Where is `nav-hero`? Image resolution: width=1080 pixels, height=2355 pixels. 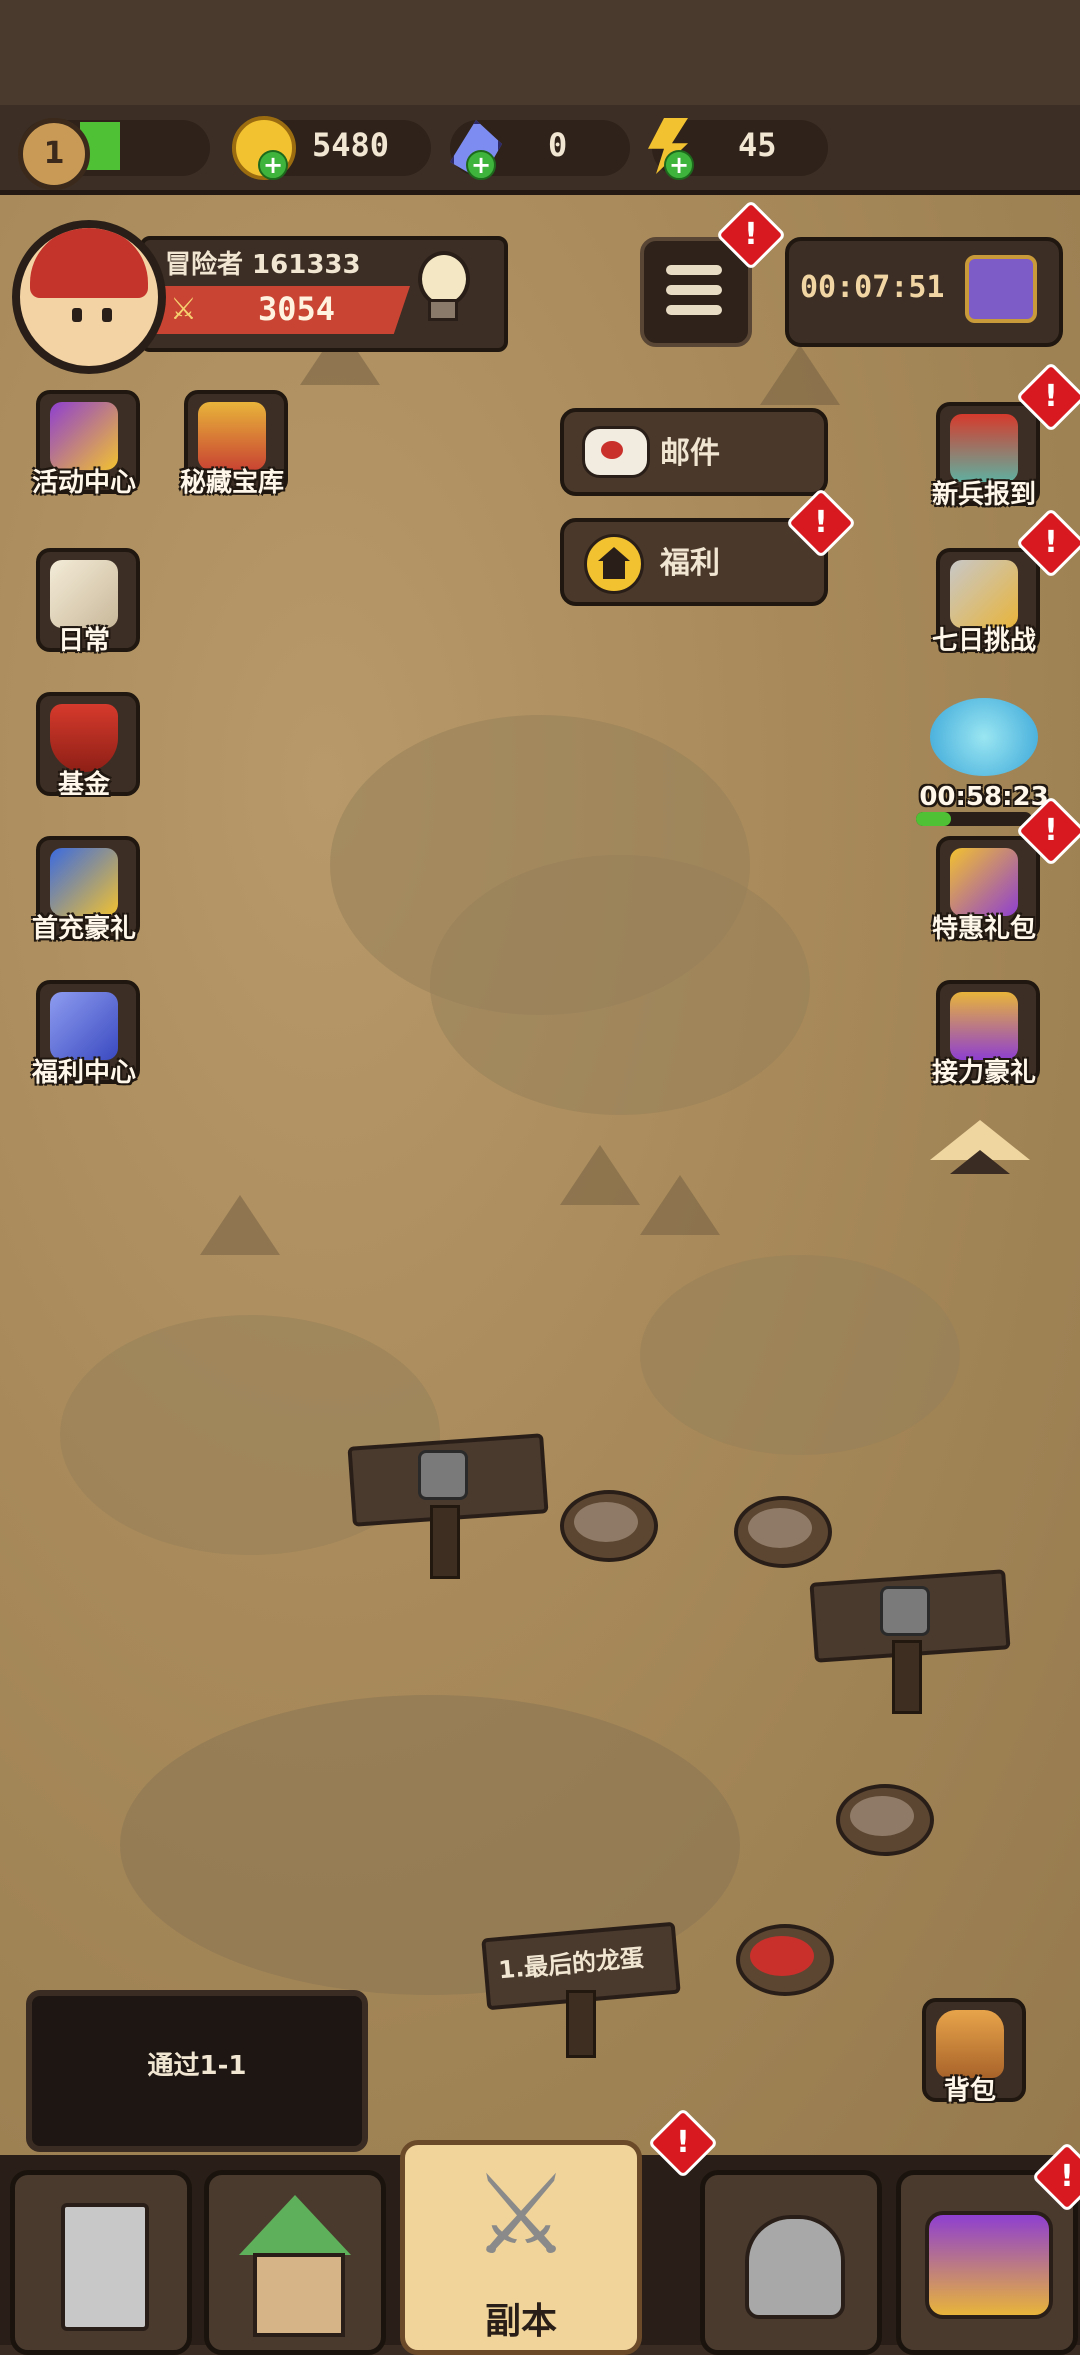
nav-hero is located at coordinates (791, 2262).